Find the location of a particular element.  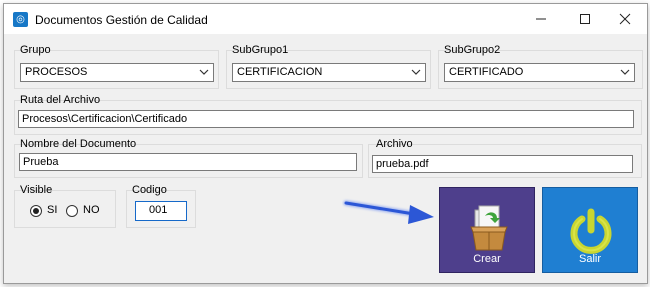

subgrupo1-value: CERTIFICACION is located at coordinates (280, 72).